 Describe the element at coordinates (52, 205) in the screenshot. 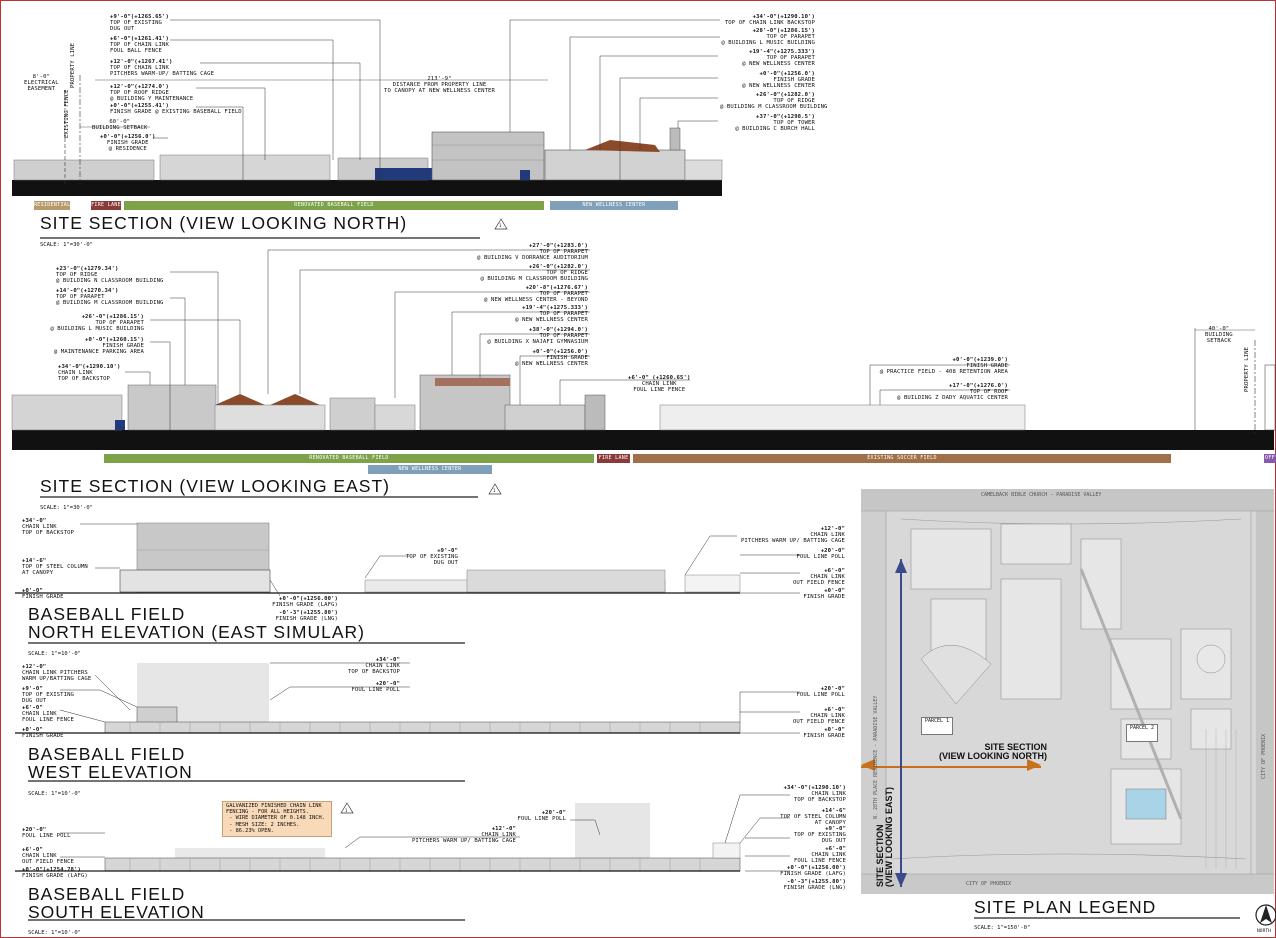

I see `band-residential: RESIDENTIAL` at that location.